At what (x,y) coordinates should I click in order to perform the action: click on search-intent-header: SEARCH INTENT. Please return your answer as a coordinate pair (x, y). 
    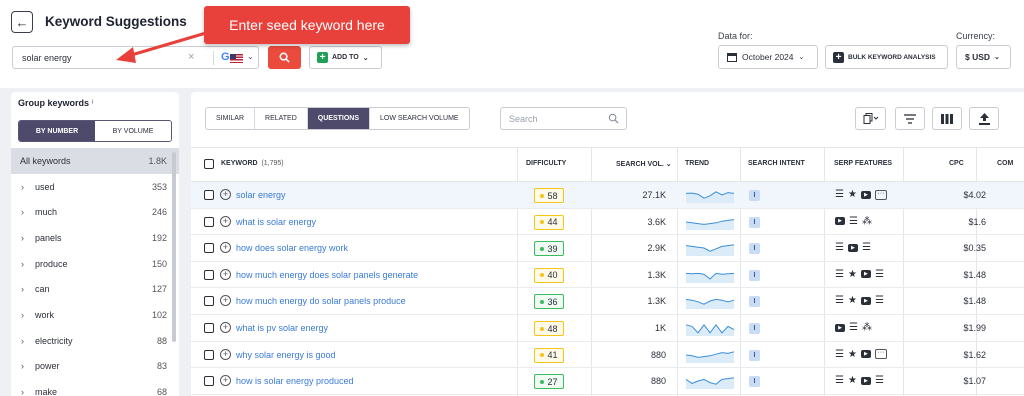
    Looking at the image, I should click on (776, 163).